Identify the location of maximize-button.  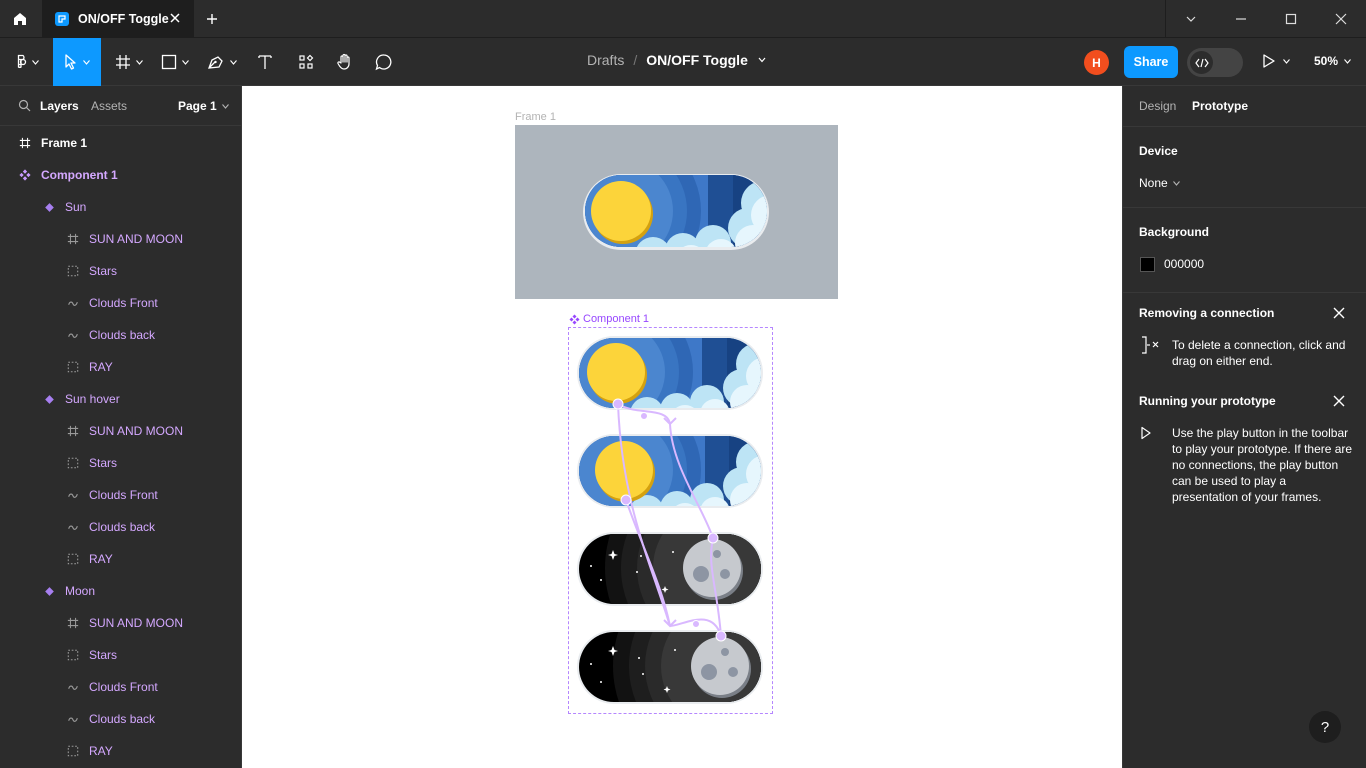
(1291, 19).